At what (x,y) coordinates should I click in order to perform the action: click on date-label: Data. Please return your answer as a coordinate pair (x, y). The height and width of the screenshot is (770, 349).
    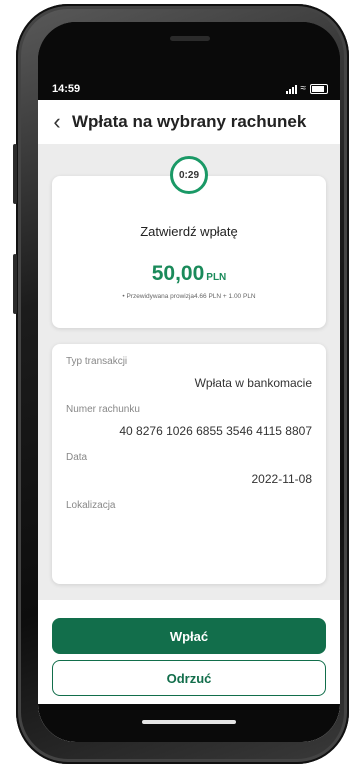
    Looking at the image, I should click on (77, 457).